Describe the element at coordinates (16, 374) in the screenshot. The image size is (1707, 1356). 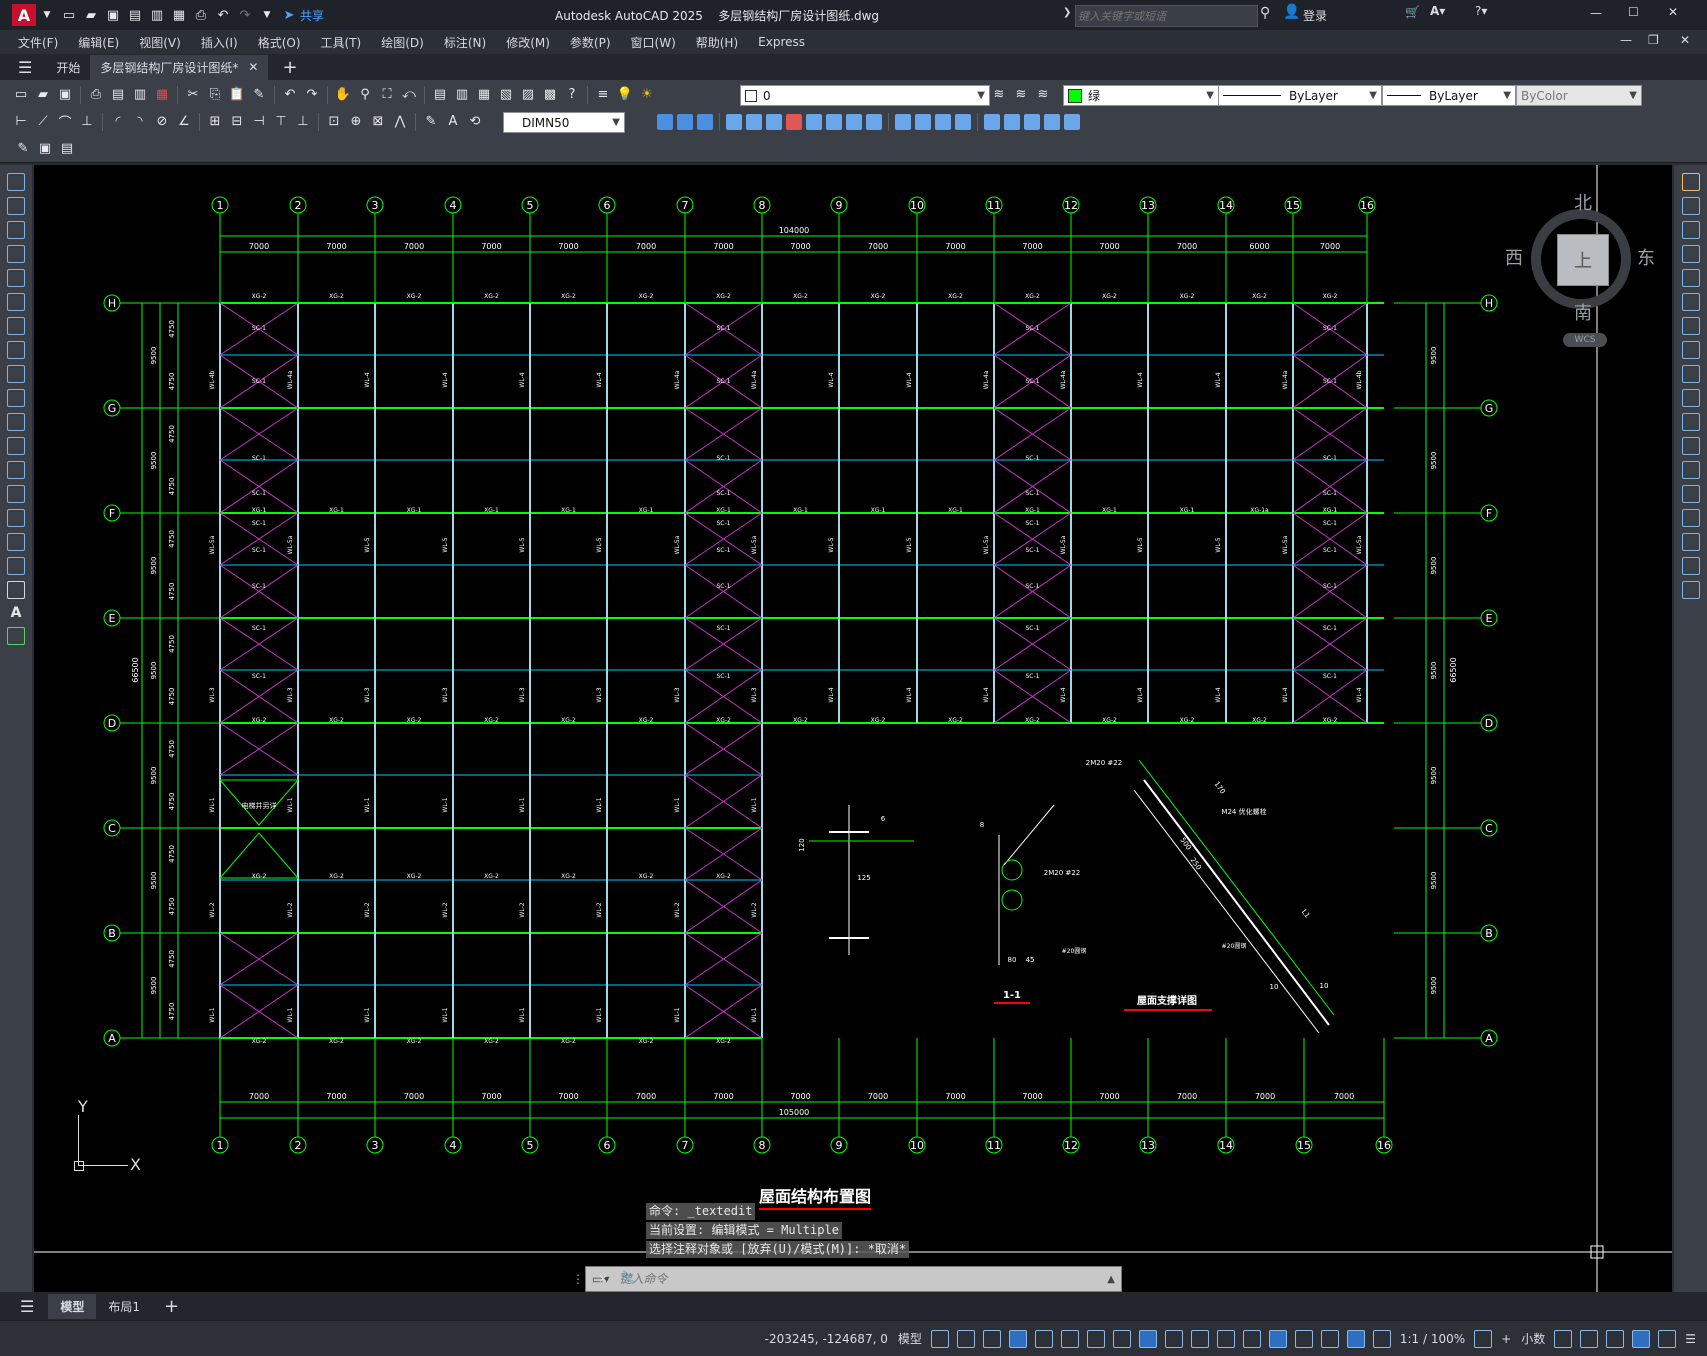
I see `spline-tool-icon` at that location.